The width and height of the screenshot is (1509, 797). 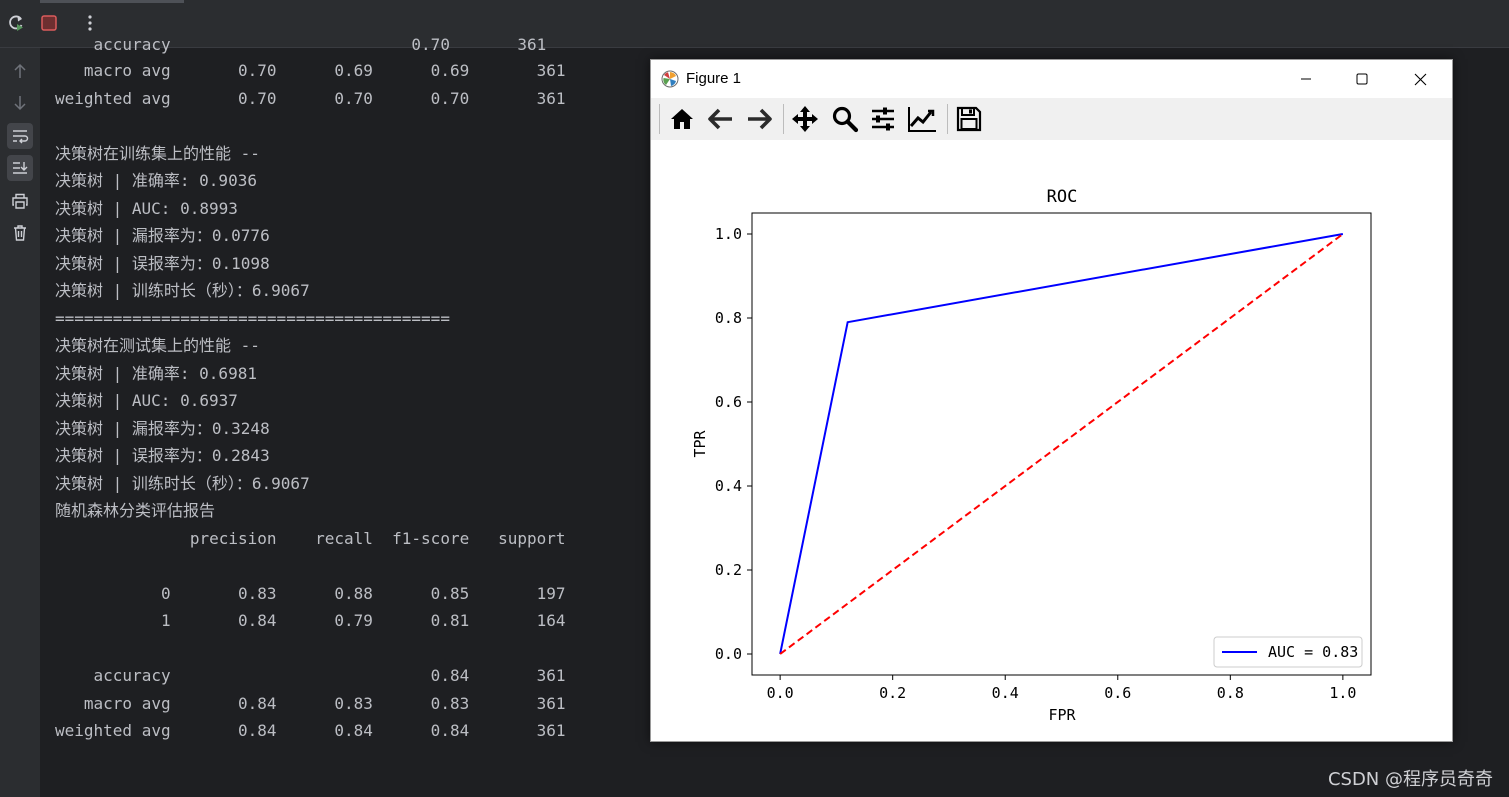 I want to click on console-line: weighted avg 0.70 0.70 0.70 361, so click(x=310, y=98).